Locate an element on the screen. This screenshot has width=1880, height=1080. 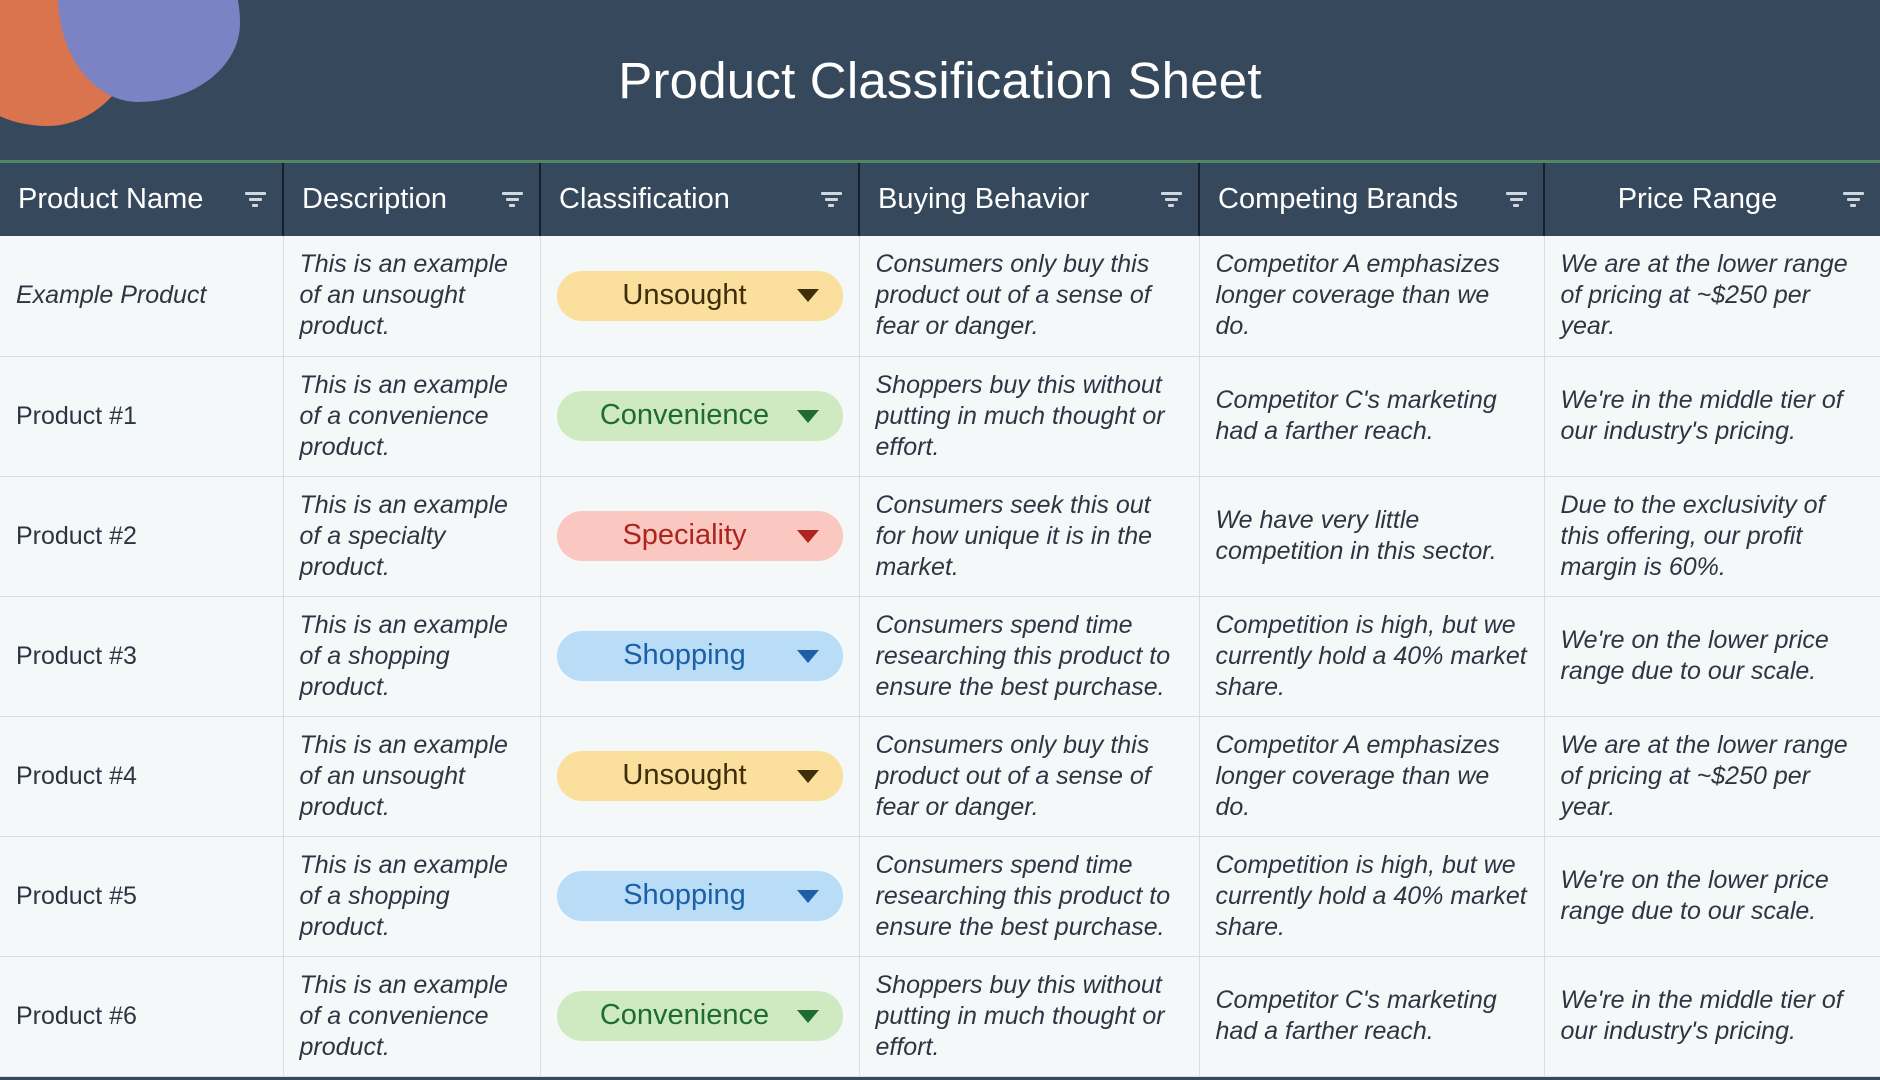
cell-product-name: Example Product is located at coordinates (142, 296).